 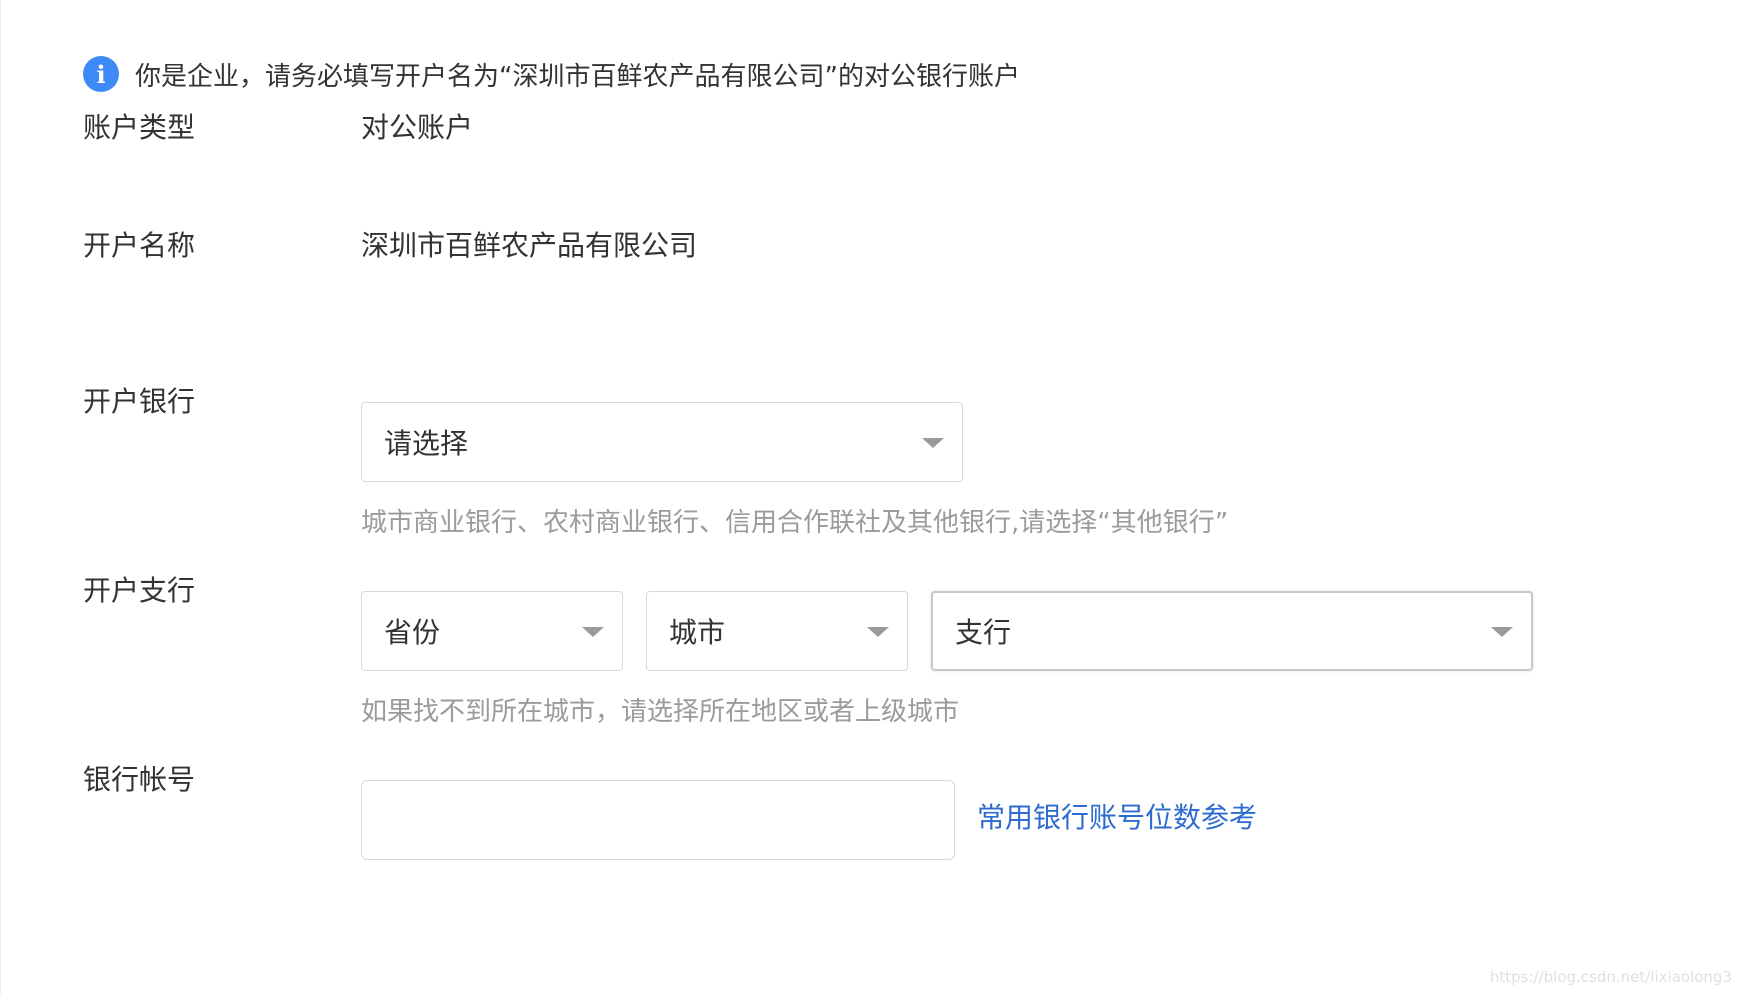 I want to click on branch-hint: 如果找不到所在城市，请选择所在地区或者上级城市, so click(x=660, y=712).